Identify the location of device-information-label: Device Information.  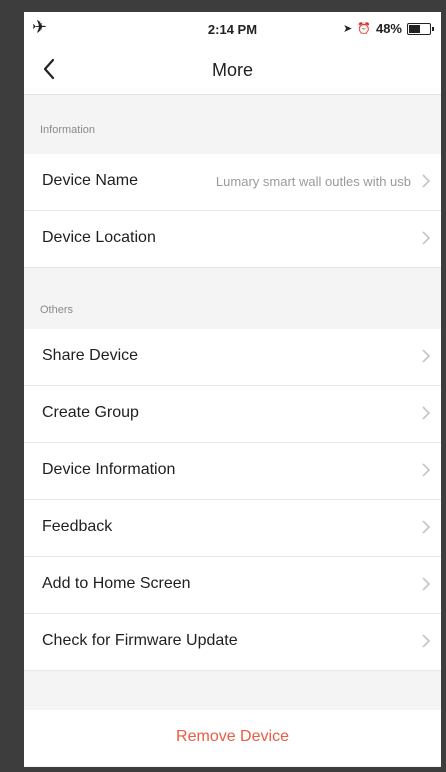
(109, 469).